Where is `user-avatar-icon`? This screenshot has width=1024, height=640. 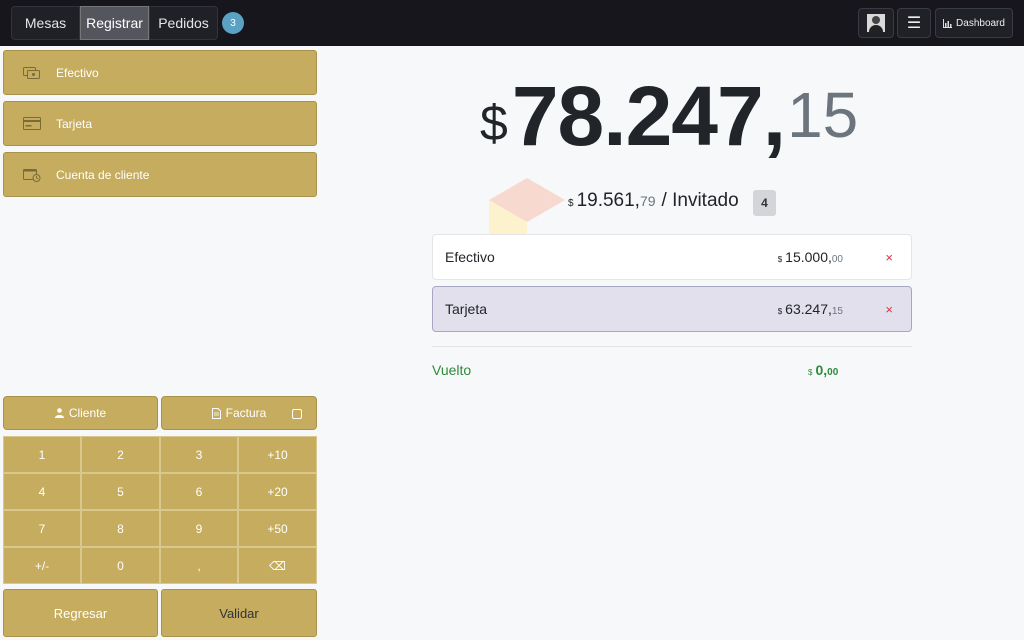
user-avatar-icon is located at coordinates (876, 23).